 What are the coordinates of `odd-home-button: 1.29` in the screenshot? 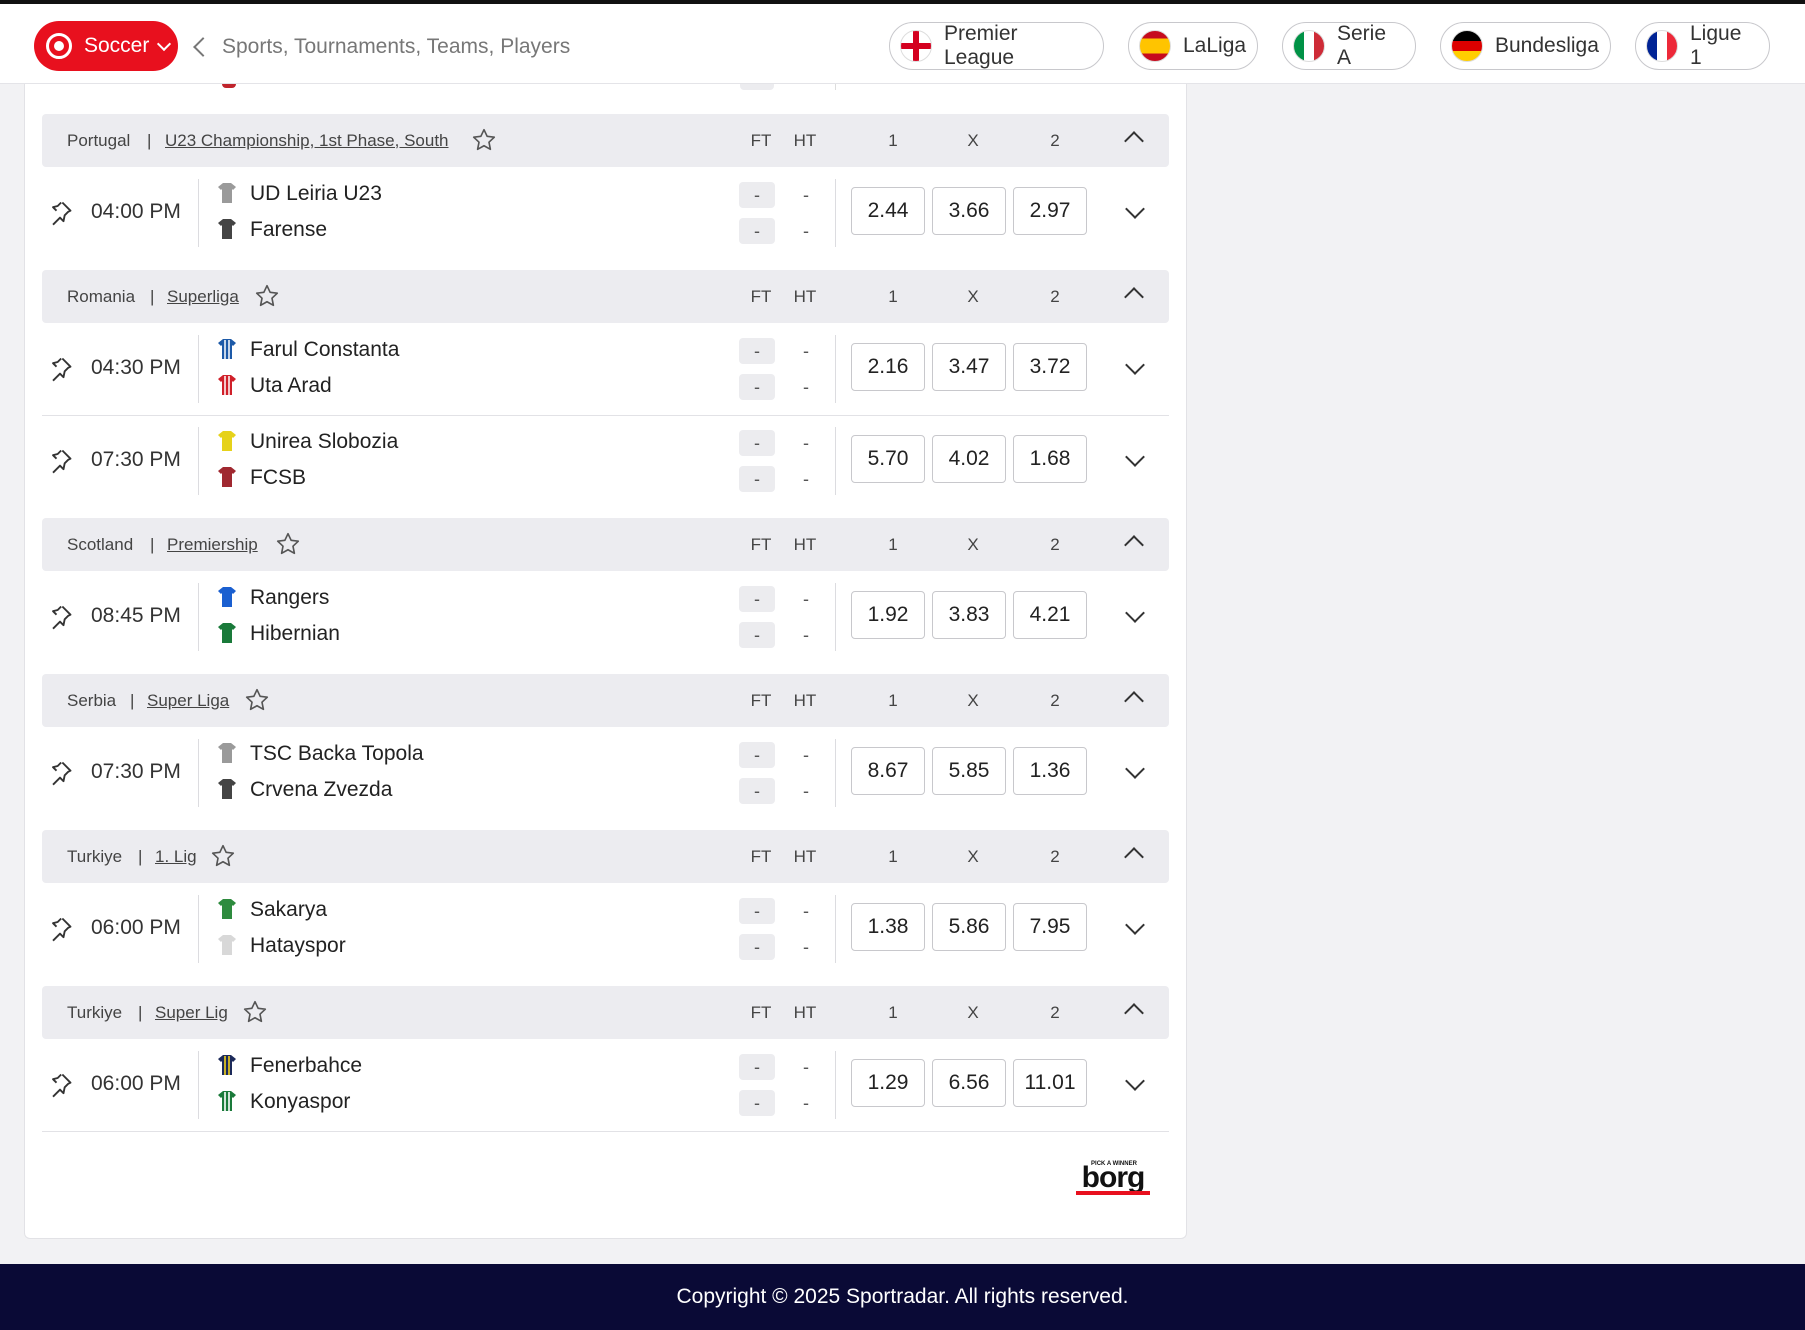 It's located at (888, 1083).